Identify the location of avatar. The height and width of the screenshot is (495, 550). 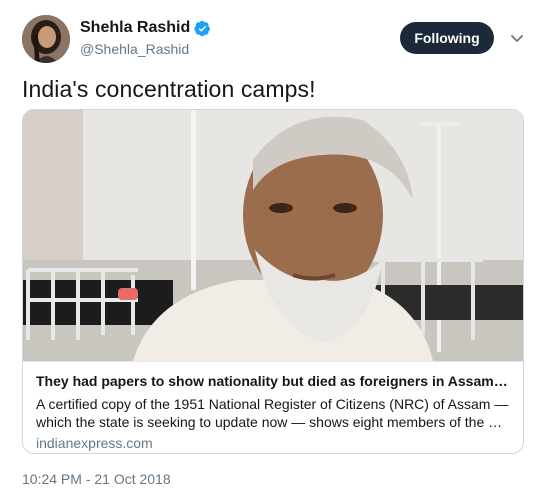
(46, 39).